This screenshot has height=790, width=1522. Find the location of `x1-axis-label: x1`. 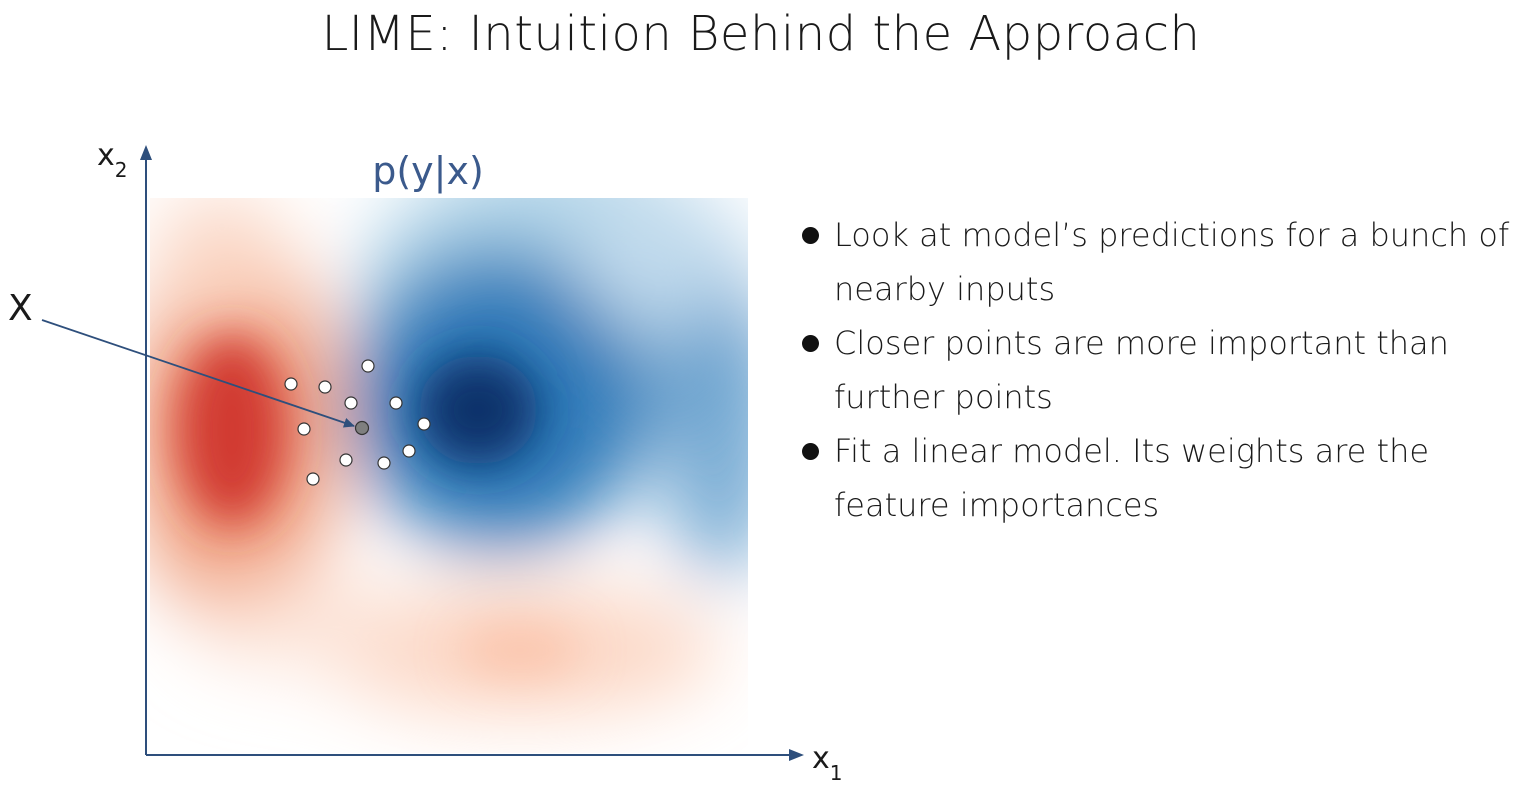

x1-axis-label: x1 is located at coordinates (827, 763).